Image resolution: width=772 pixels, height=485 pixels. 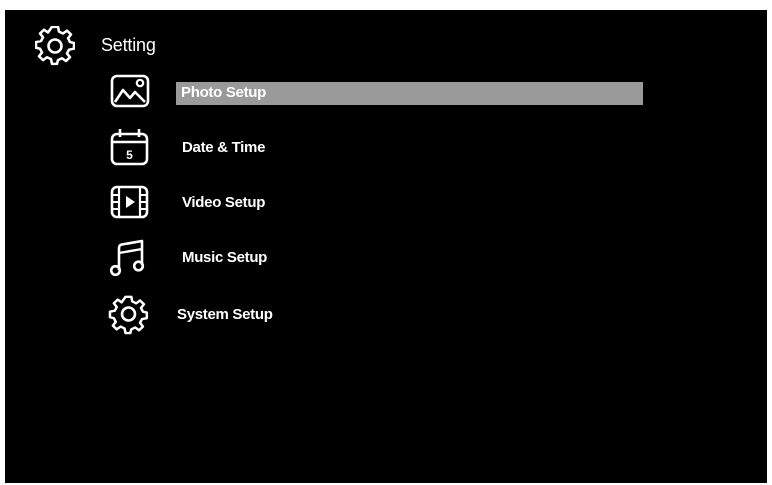 What do you see at coordinates (129, 155) in the screenshot?
I see `calendar-day-number: 5` at bounding box center [129, 155].